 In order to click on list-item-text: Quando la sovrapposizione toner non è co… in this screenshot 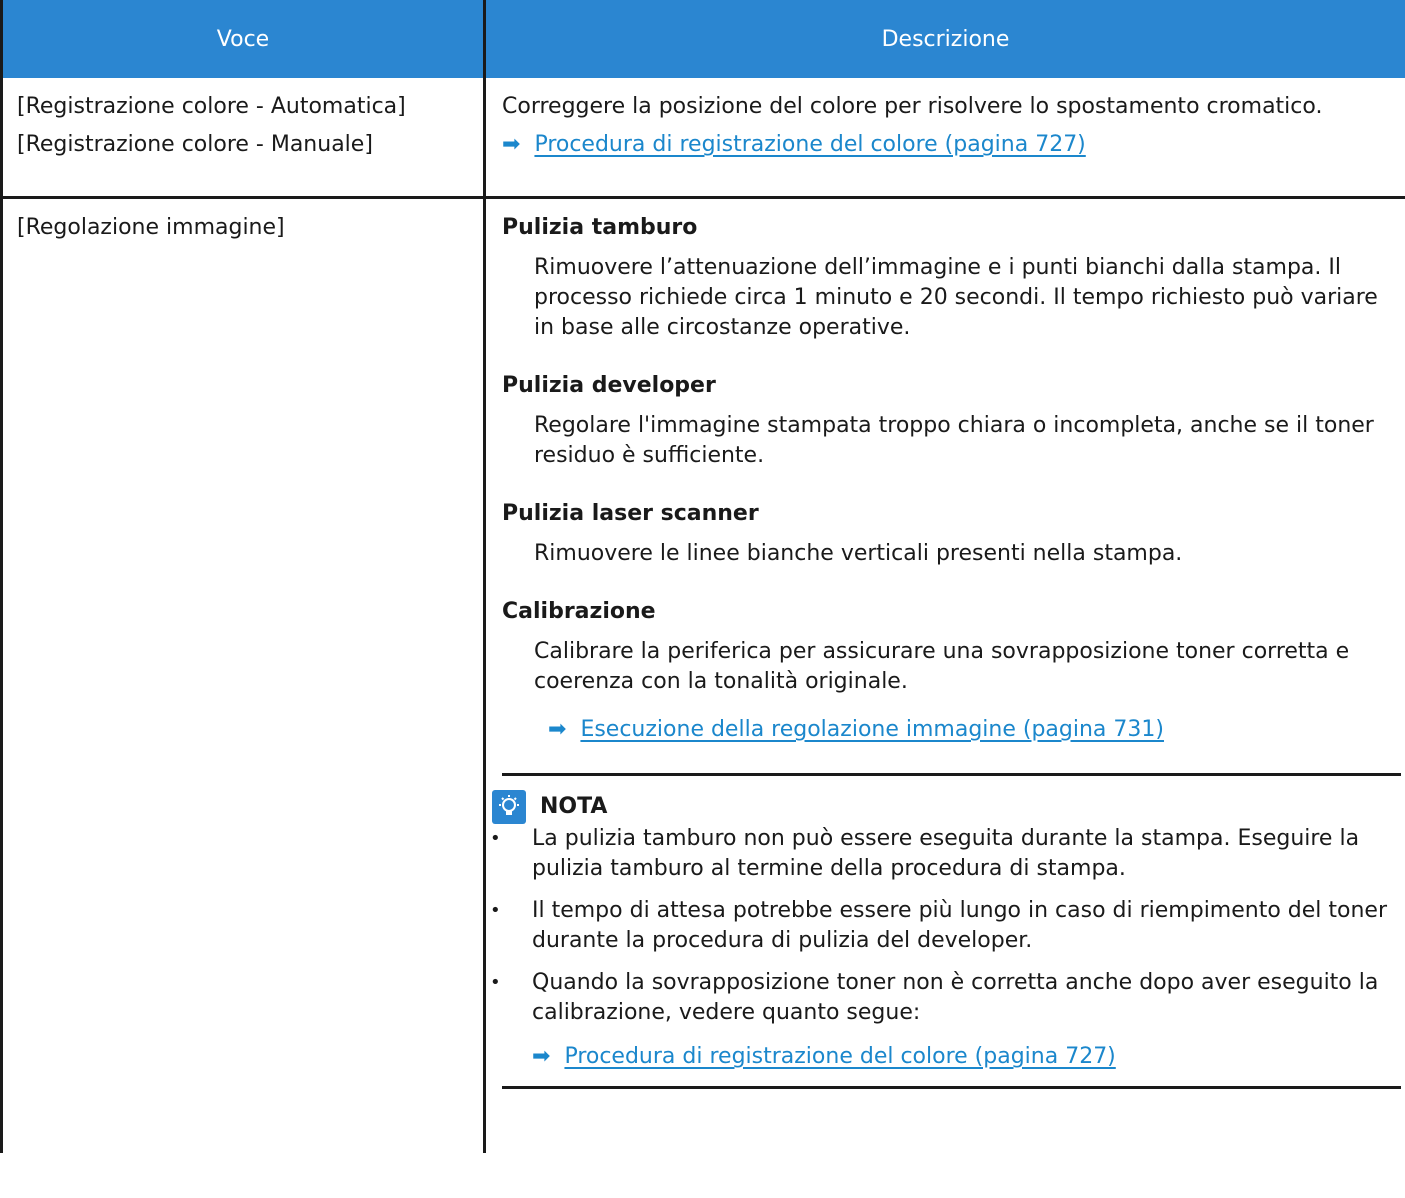, I will do `click(955, 997)`.